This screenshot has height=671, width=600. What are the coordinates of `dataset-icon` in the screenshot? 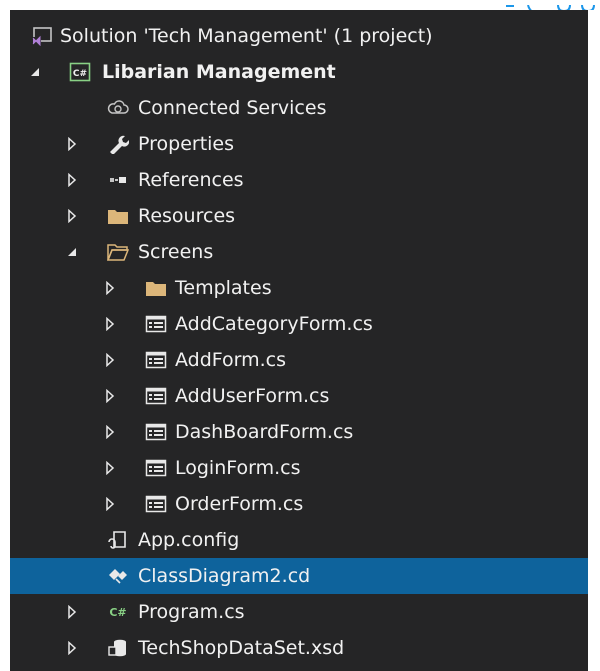 It's located at (118, 648).